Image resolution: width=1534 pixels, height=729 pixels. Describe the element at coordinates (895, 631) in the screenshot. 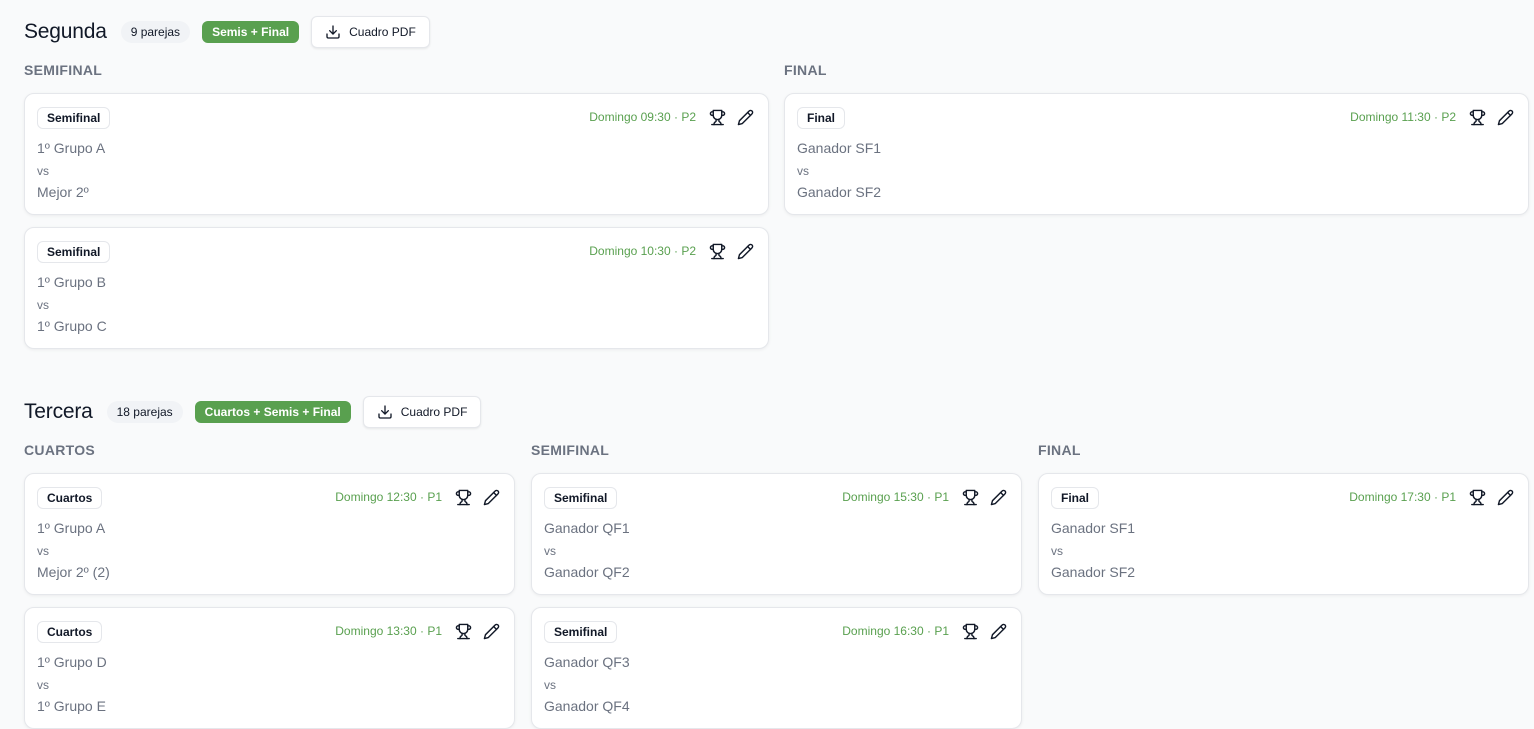

I see `match-schedule: Domingo 16:30 · P1` at that location.